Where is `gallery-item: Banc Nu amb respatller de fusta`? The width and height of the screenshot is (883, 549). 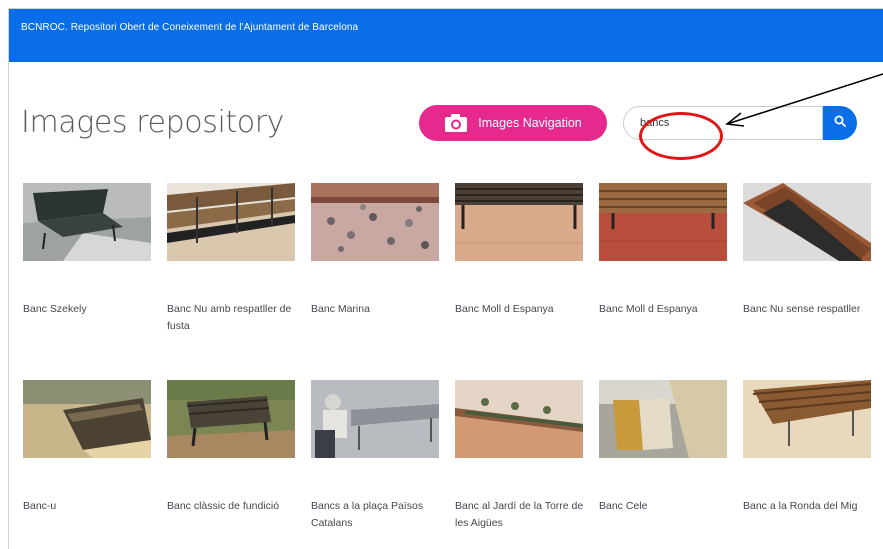 gallery-item: Banc Nu amb respatller de fusta is located at coordinates (232, 259).